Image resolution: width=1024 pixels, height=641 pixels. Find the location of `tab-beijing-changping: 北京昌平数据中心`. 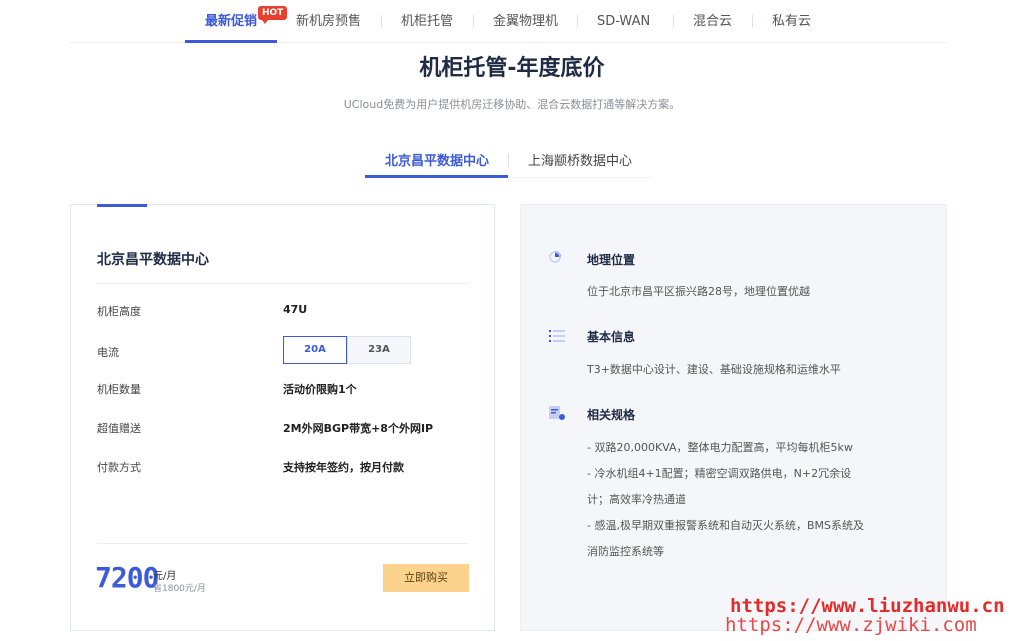

tab-beijing-changping: 北京昌平数据中心 is located at coordinates (437, 159).